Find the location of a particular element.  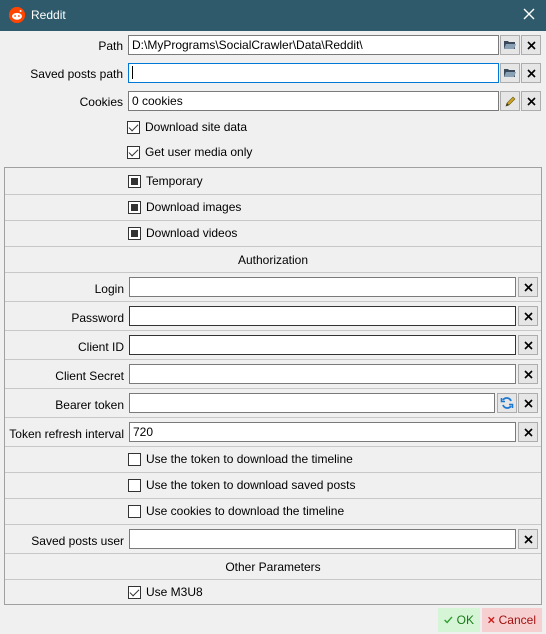

window-title: Reddit is located at coordinates (48, 15).